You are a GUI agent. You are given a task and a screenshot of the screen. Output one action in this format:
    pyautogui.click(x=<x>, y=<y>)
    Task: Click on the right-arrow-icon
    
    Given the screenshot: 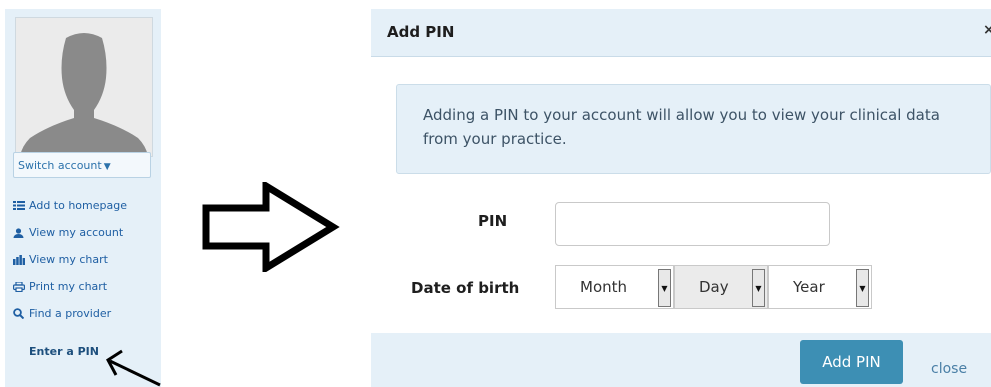 What is the action you would take?
    pyautogui.click(x=271, y=227)
    